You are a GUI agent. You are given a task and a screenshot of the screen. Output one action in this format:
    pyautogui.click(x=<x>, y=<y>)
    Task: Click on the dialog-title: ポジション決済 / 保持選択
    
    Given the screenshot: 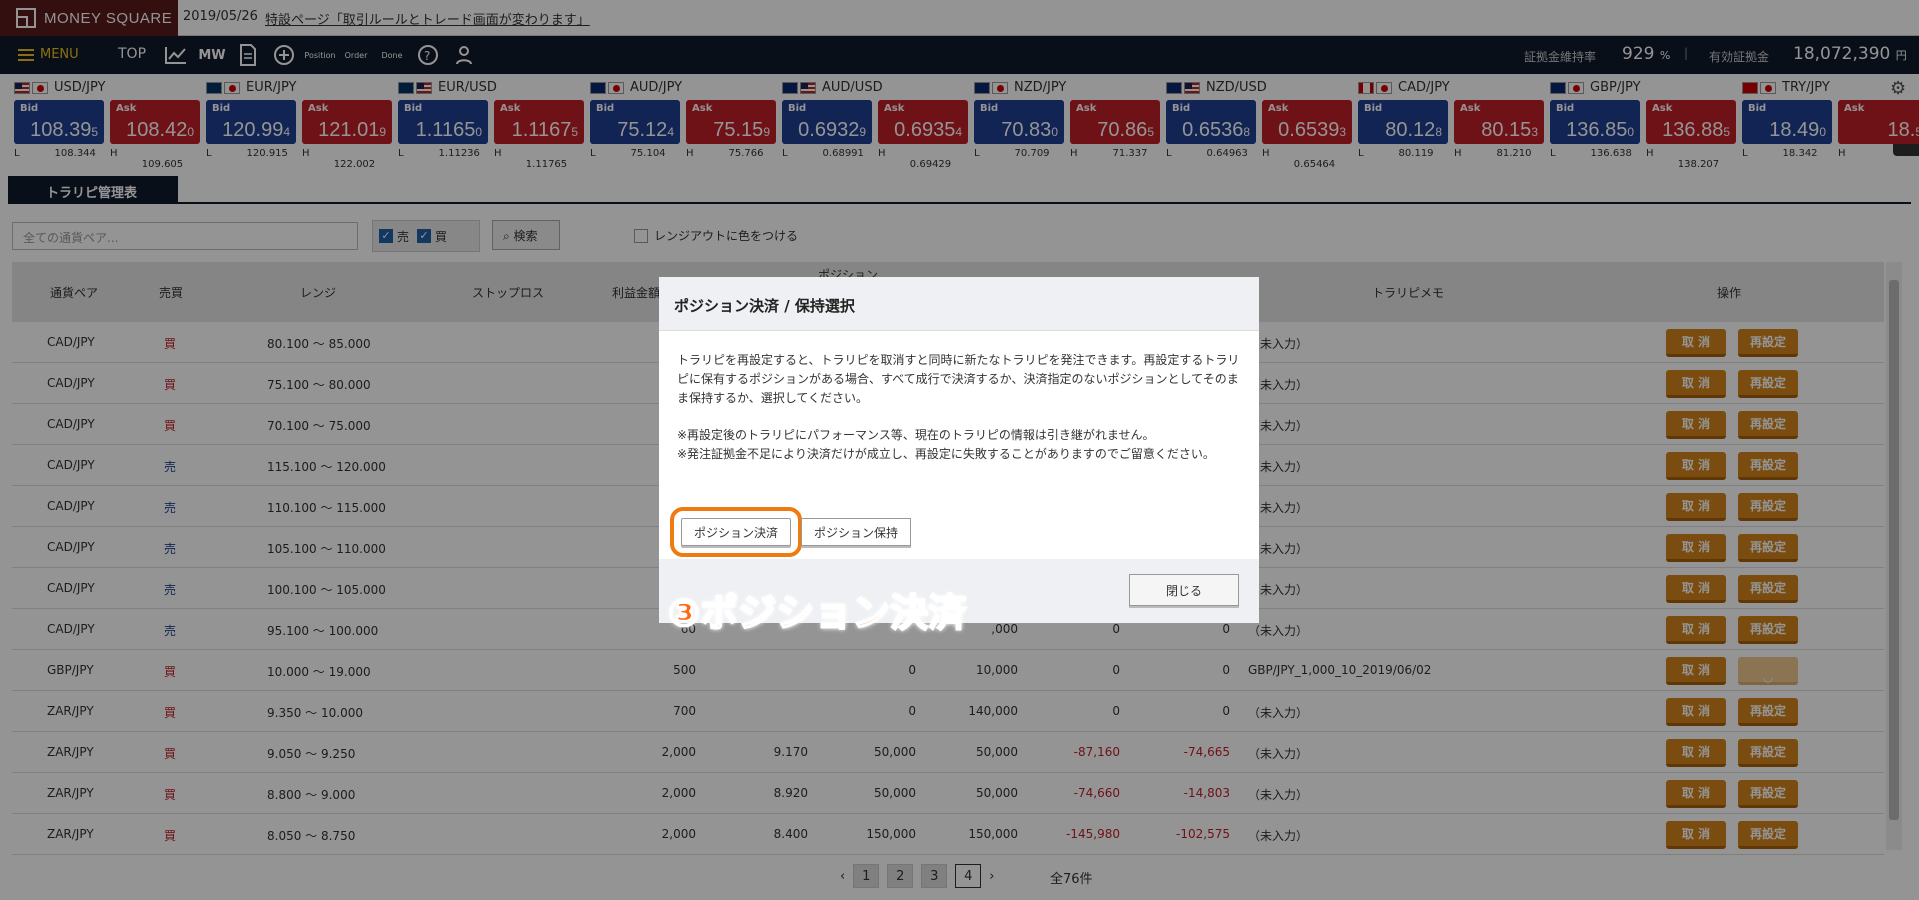 What is the action you would take?
    pyautogui.click(x=959, y=304)
    